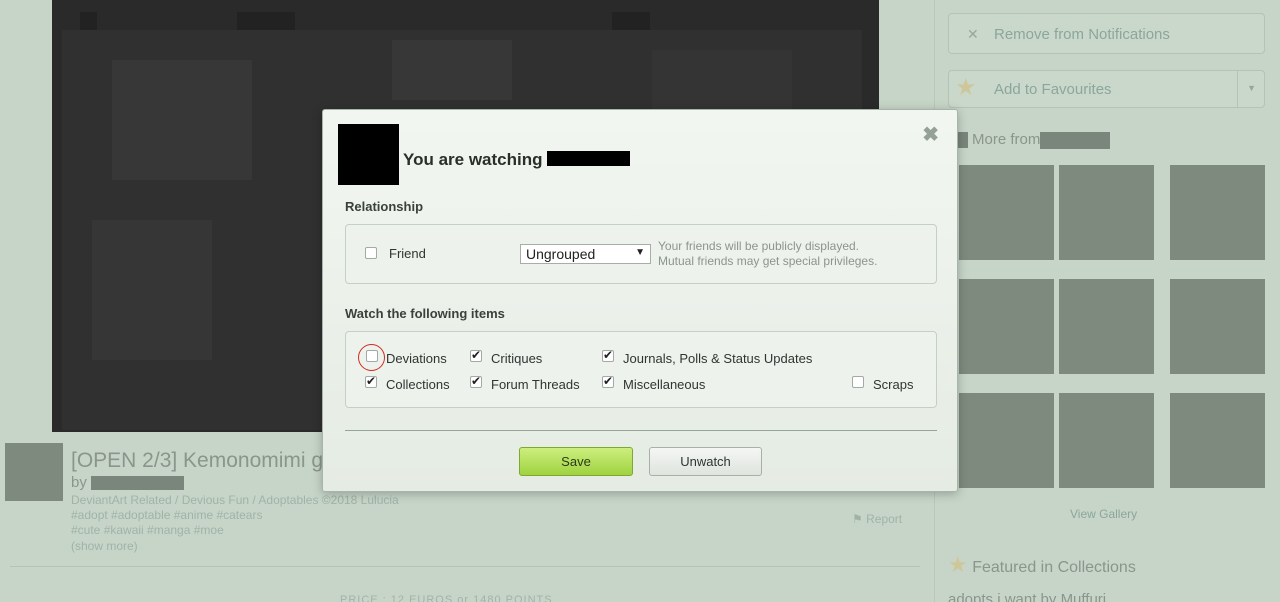  What do you see at coordinates (416, 358) in the screenshot?
I see `deviations-label: Deviations` at bounding box center [416, 358].